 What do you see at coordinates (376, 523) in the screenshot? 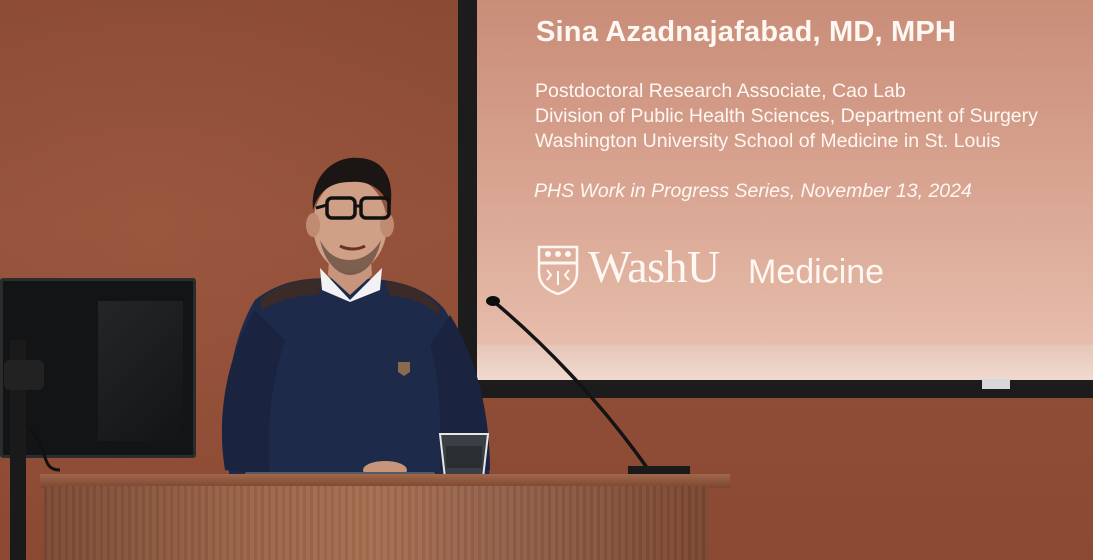
I see `podium-wood-grain` at bounding box center [376, 523].